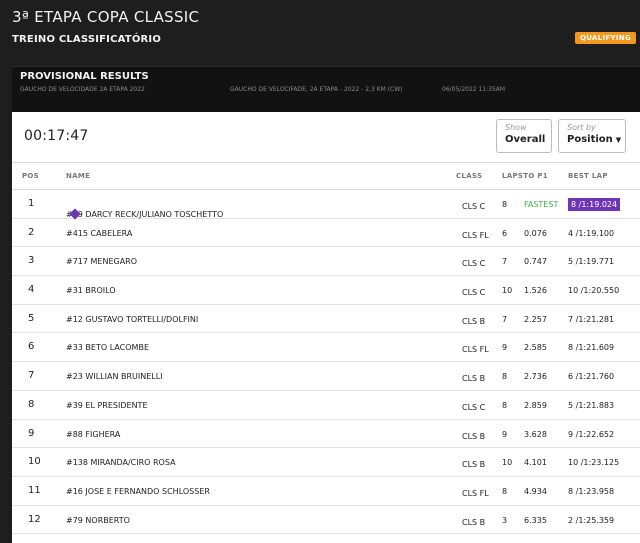 The image size is (640, 543). I want to click on table-row: 9 #88 FIGHERA CLS B 9 3.628 9 /1:22.652, so click(326, 434).